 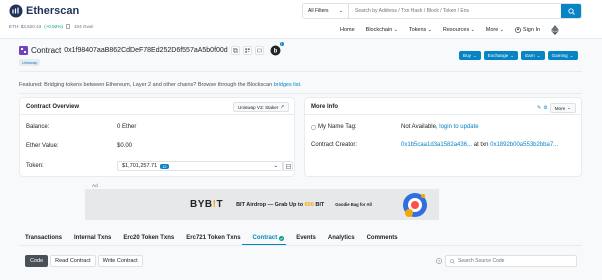 I want to click on contract-avatar-icon, so click(x=23, y=50).